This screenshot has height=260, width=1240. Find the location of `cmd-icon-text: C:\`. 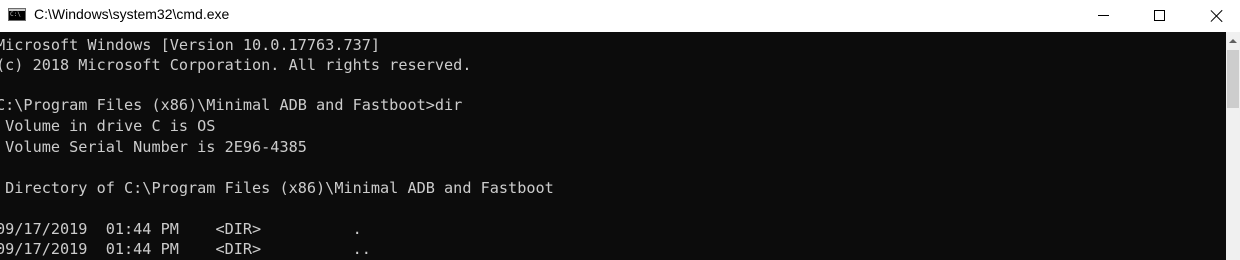

cmd-icon-text: C:\ is located at coordinates (15, 14).